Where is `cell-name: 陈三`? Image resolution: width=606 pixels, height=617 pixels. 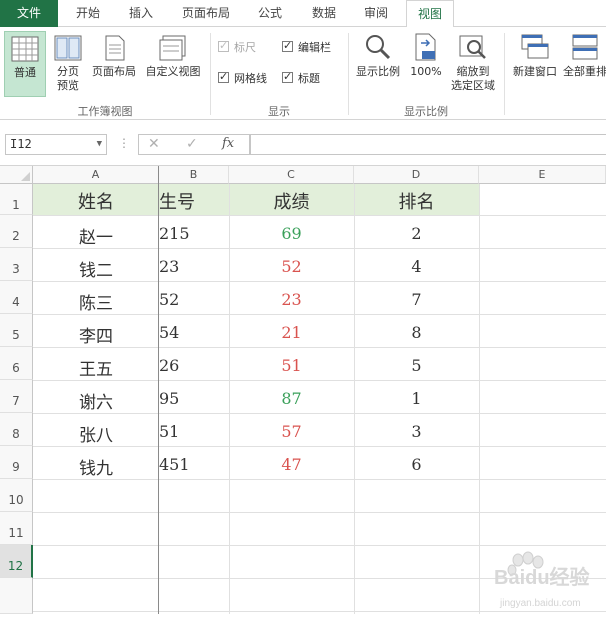 cell-name: 陈三 is located at coordinates (96, 301).